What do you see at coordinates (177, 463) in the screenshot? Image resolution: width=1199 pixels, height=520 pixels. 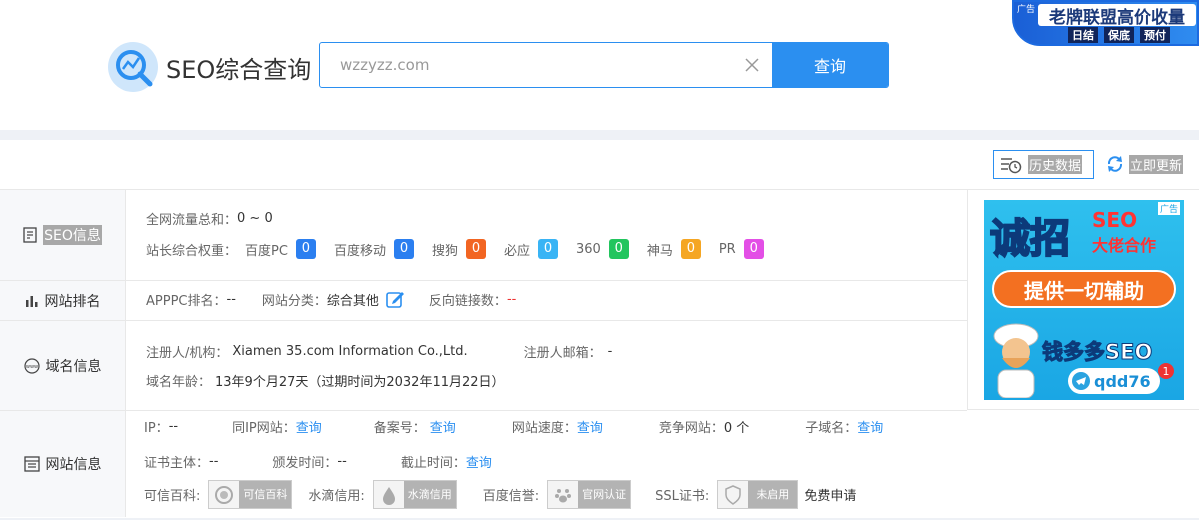 I see `cert-subject-key: 证书主体：` at bounding box center [177, 463].